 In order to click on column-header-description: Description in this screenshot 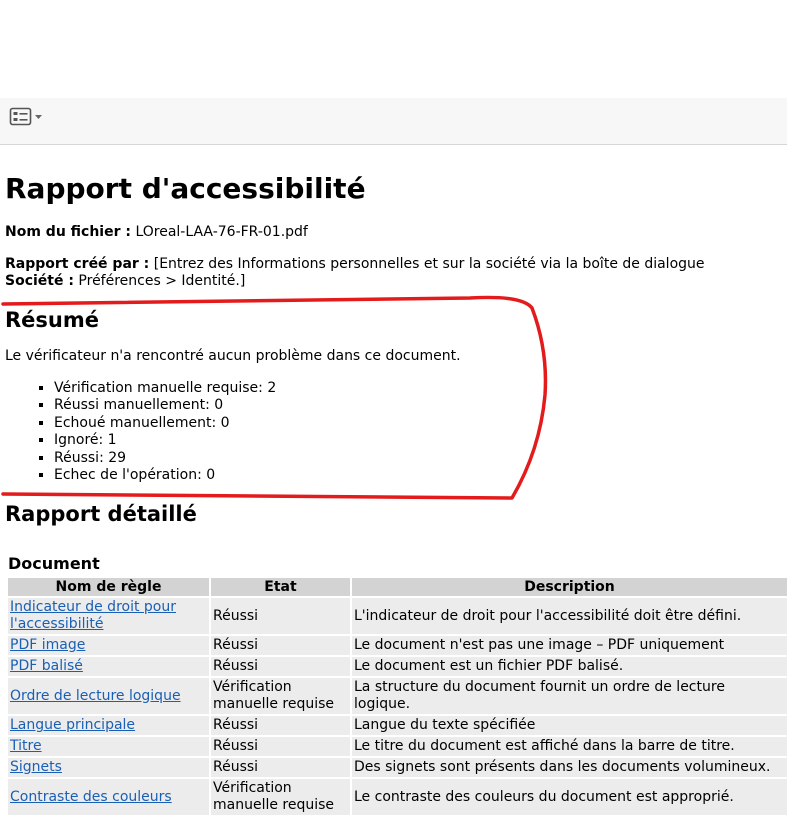, I will do `click(569, 587)`.